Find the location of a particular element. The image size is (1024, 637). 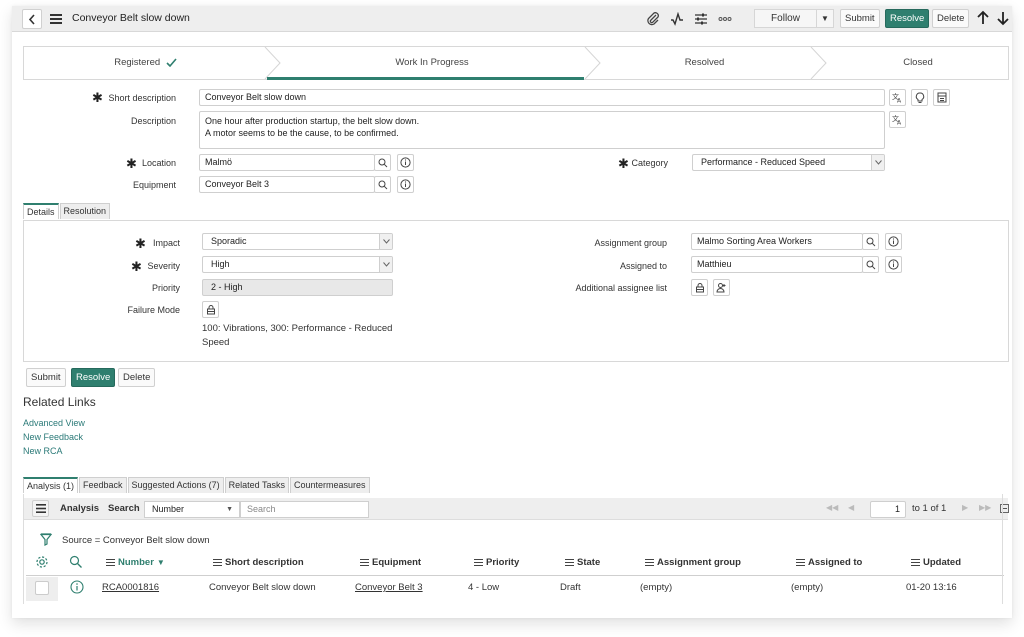

equipment-input: Conveyor Belt 3 is located at coordinates (287, 184).